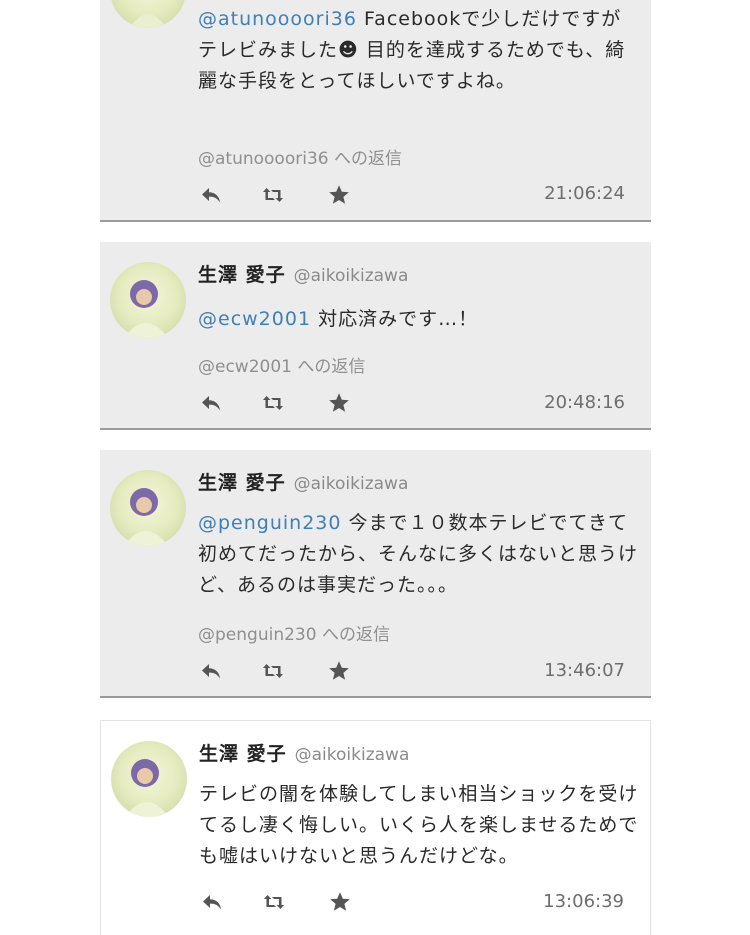 The width and height of the screenshot is (750, 935). I want to click on reply-to-label: @ecw2001 への返信, so click(281, 364).